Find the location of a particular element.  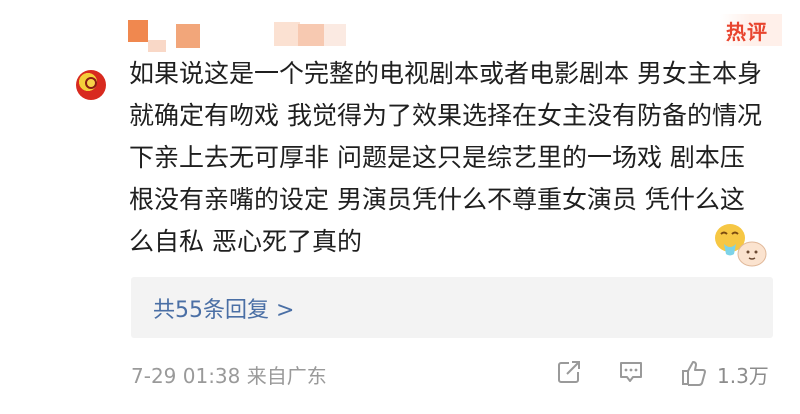

comment-footer: 7-29 01:38 来自广东 1.3万 is located at coordinates (452, 373).